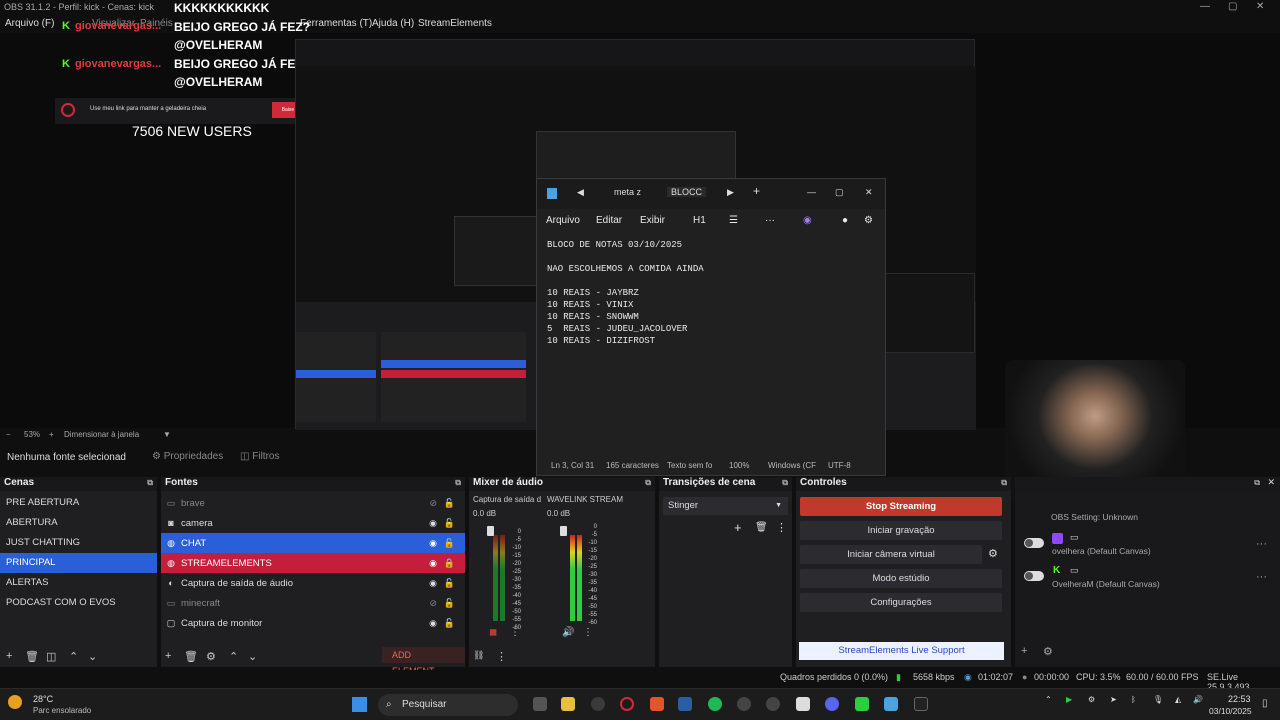  Describe the element at coordinates (78, 603) in the screenshot. I see `scene-item: PODCAST COM O EVOS` at that location.